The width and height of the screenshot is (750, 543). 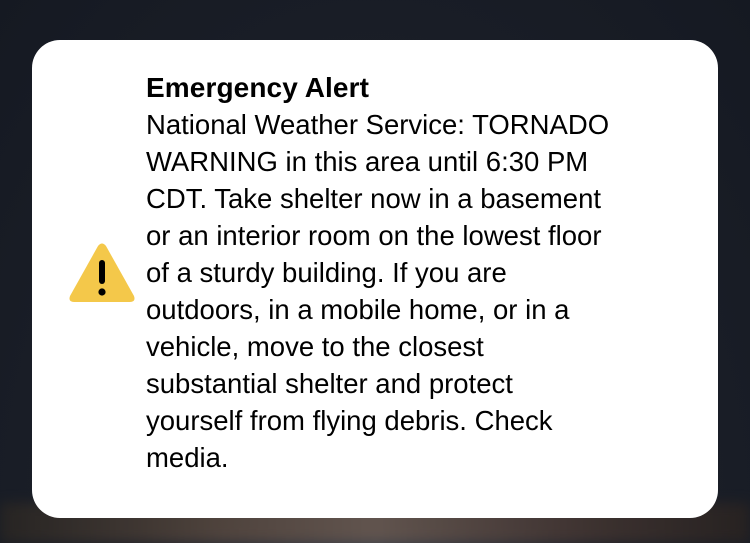 What do you see at coordinates (257, 87) in the screenshot?
I see `alert-title: Emergency Alert` at bounding box center [257, 87].